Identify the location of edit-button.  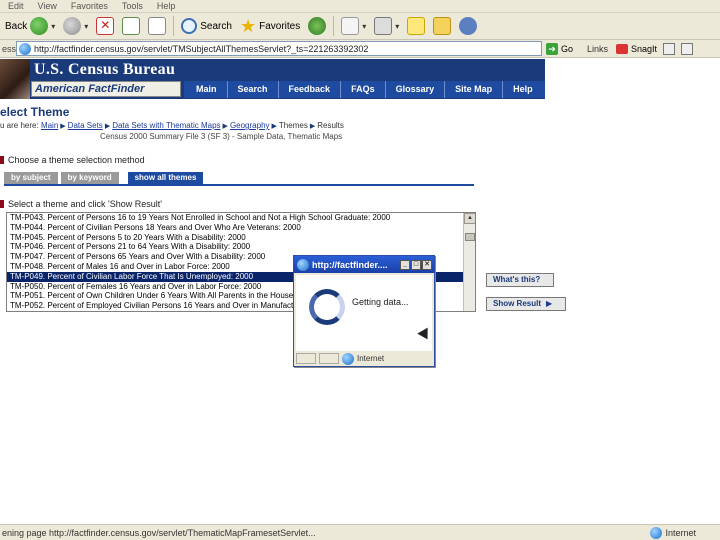
(416, 26).